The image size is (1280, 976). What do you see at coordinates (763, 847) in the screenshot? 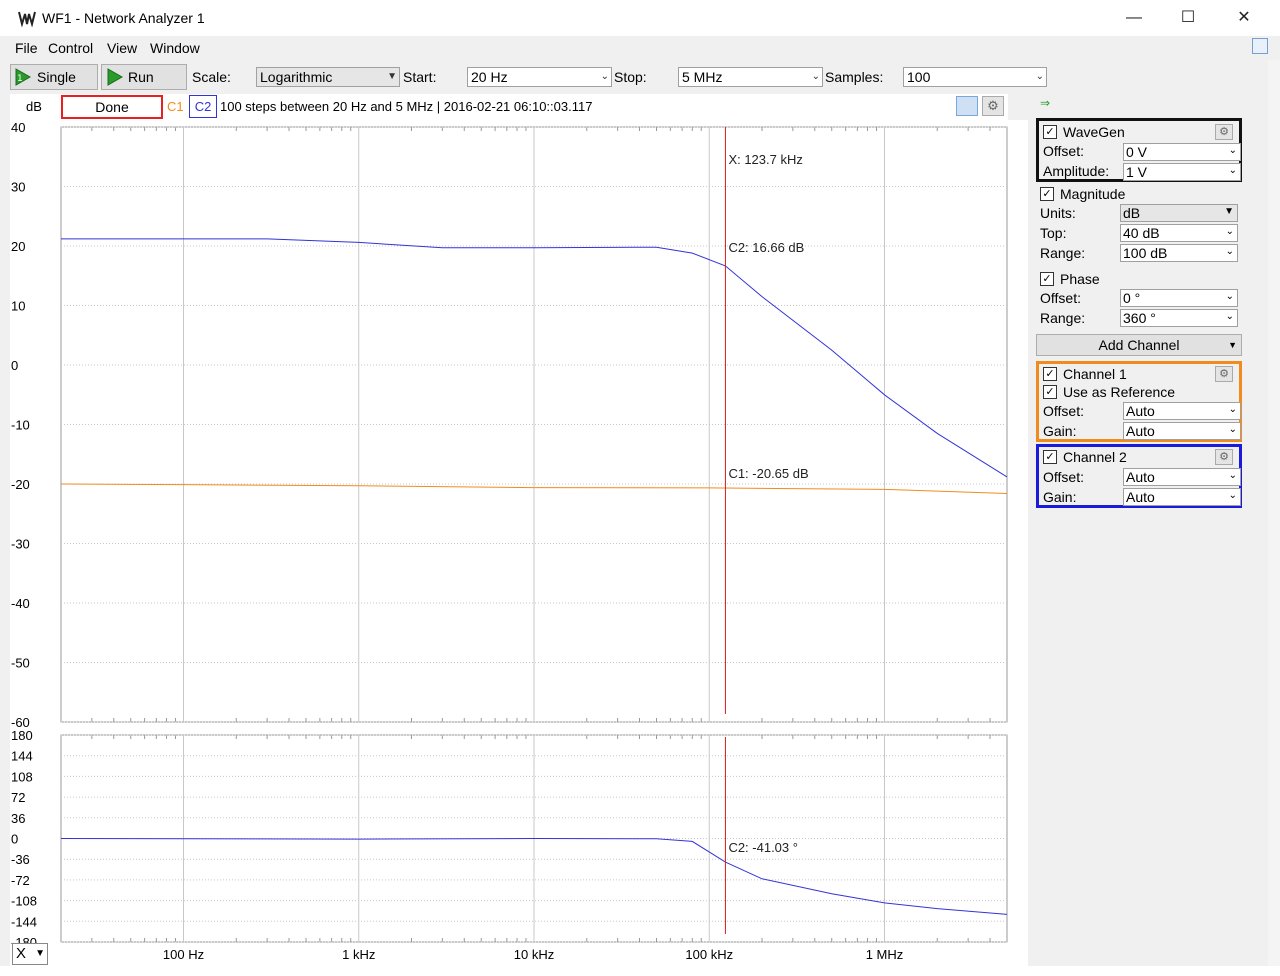
I see `cursor-c2-phase-readout: C2: -41.03 °` at bounding box center [763, 847].